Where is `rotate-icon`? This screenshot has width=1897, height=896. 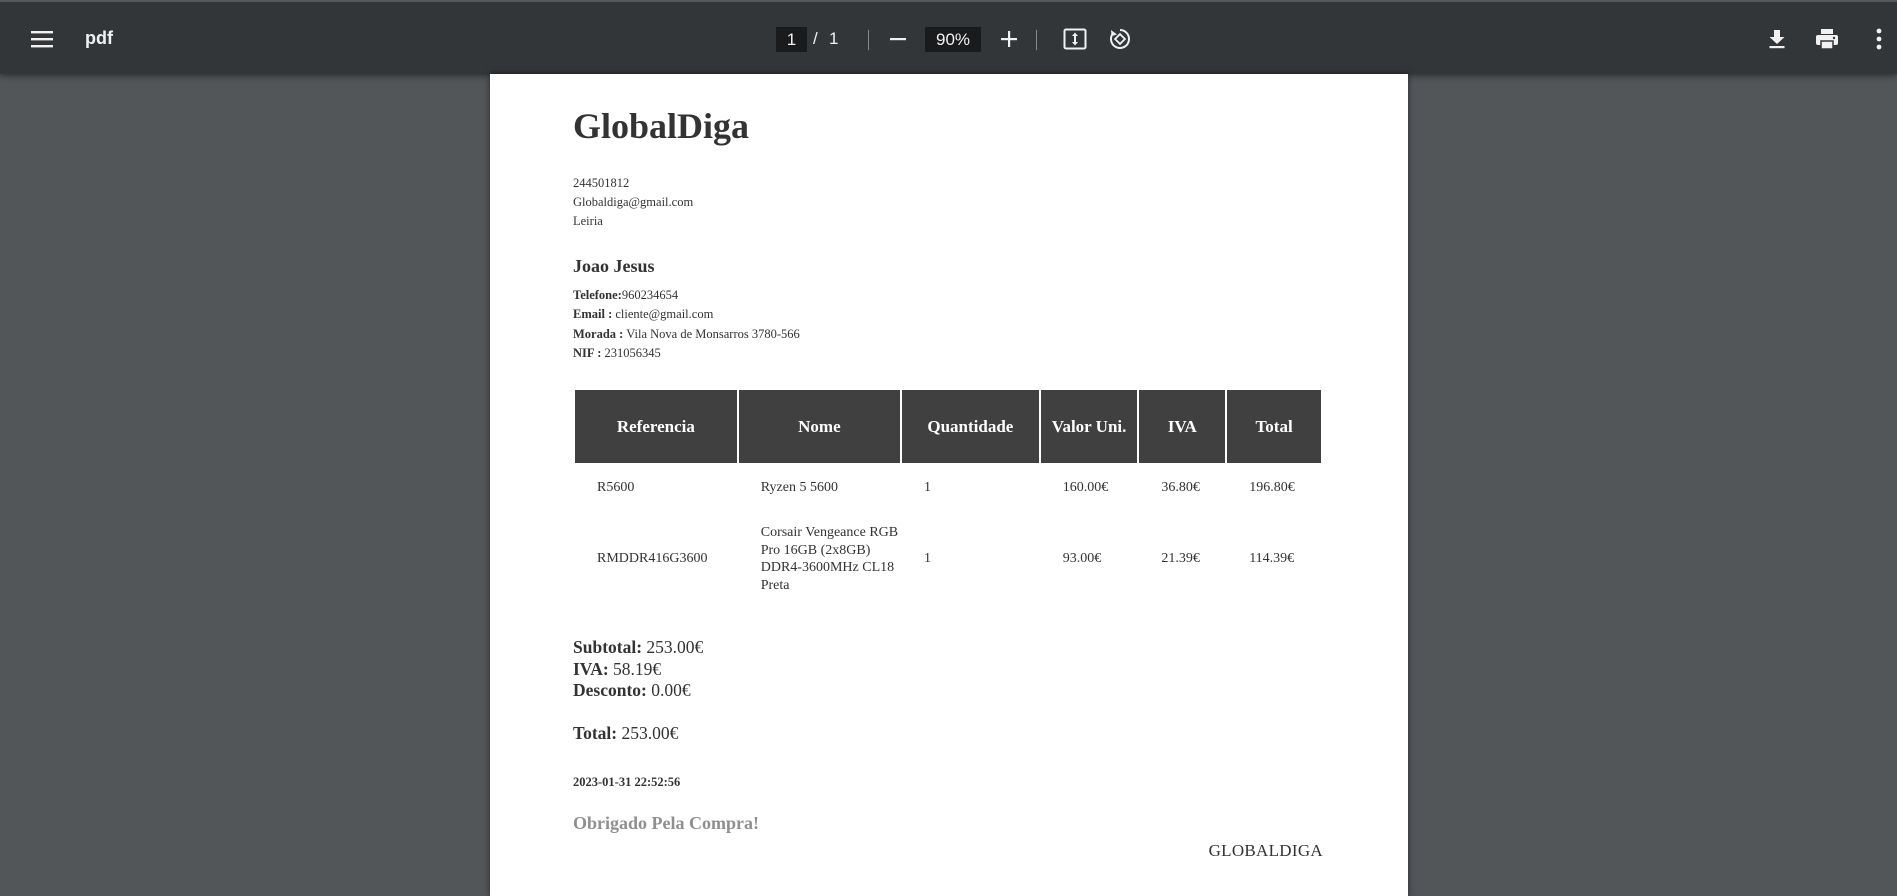 rotate-icon is located at coordinates (1120, 39).